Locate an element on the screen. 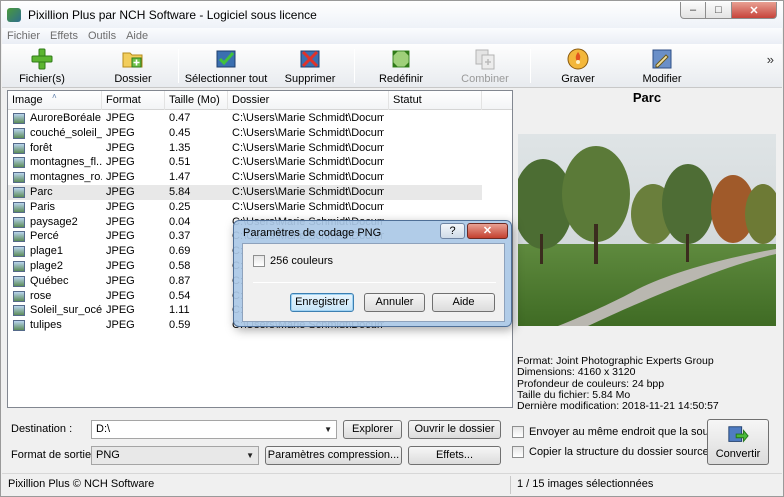 Image resolution: width=784 pixels, height=497 pixels. open-folder-button: Ouvrir le dossier is located at coordinates (454, 429).